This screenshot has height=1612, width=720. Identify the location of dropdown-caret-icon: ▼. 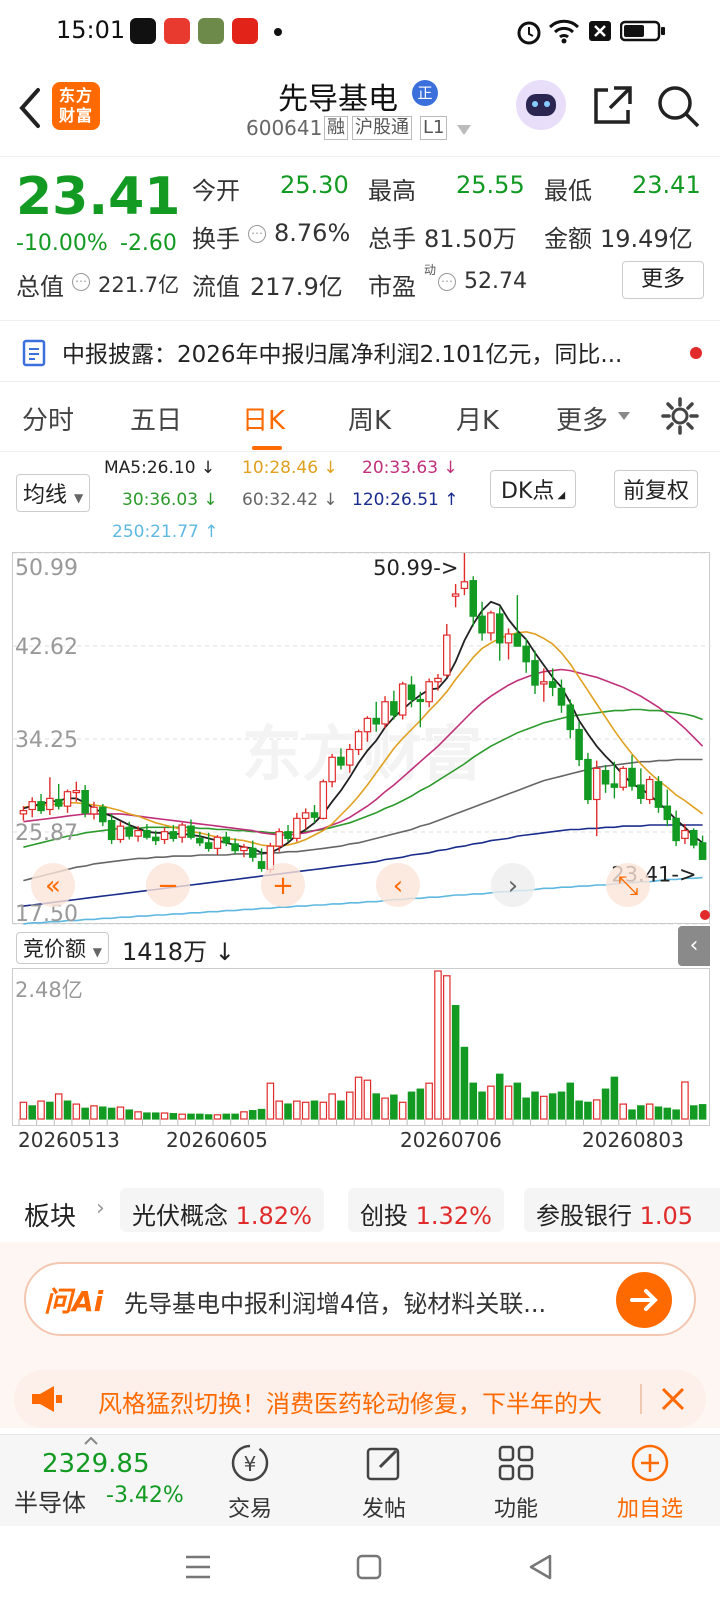
(79, 498).